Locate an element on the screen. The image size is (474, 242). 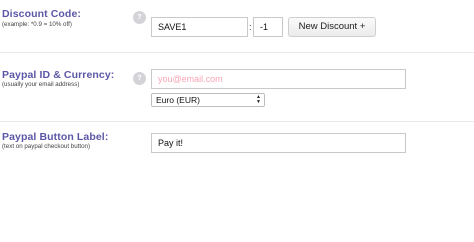
paypal-button-label-input is located at coordinates (278, 143).